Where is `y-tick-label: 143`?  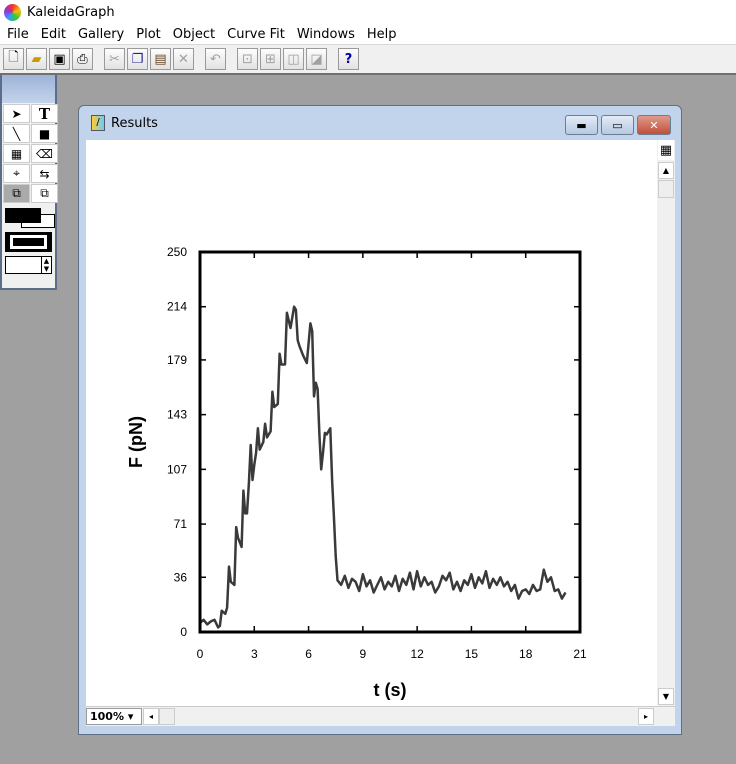 y-tick-label: 143 is located at coordinates (177, 415).